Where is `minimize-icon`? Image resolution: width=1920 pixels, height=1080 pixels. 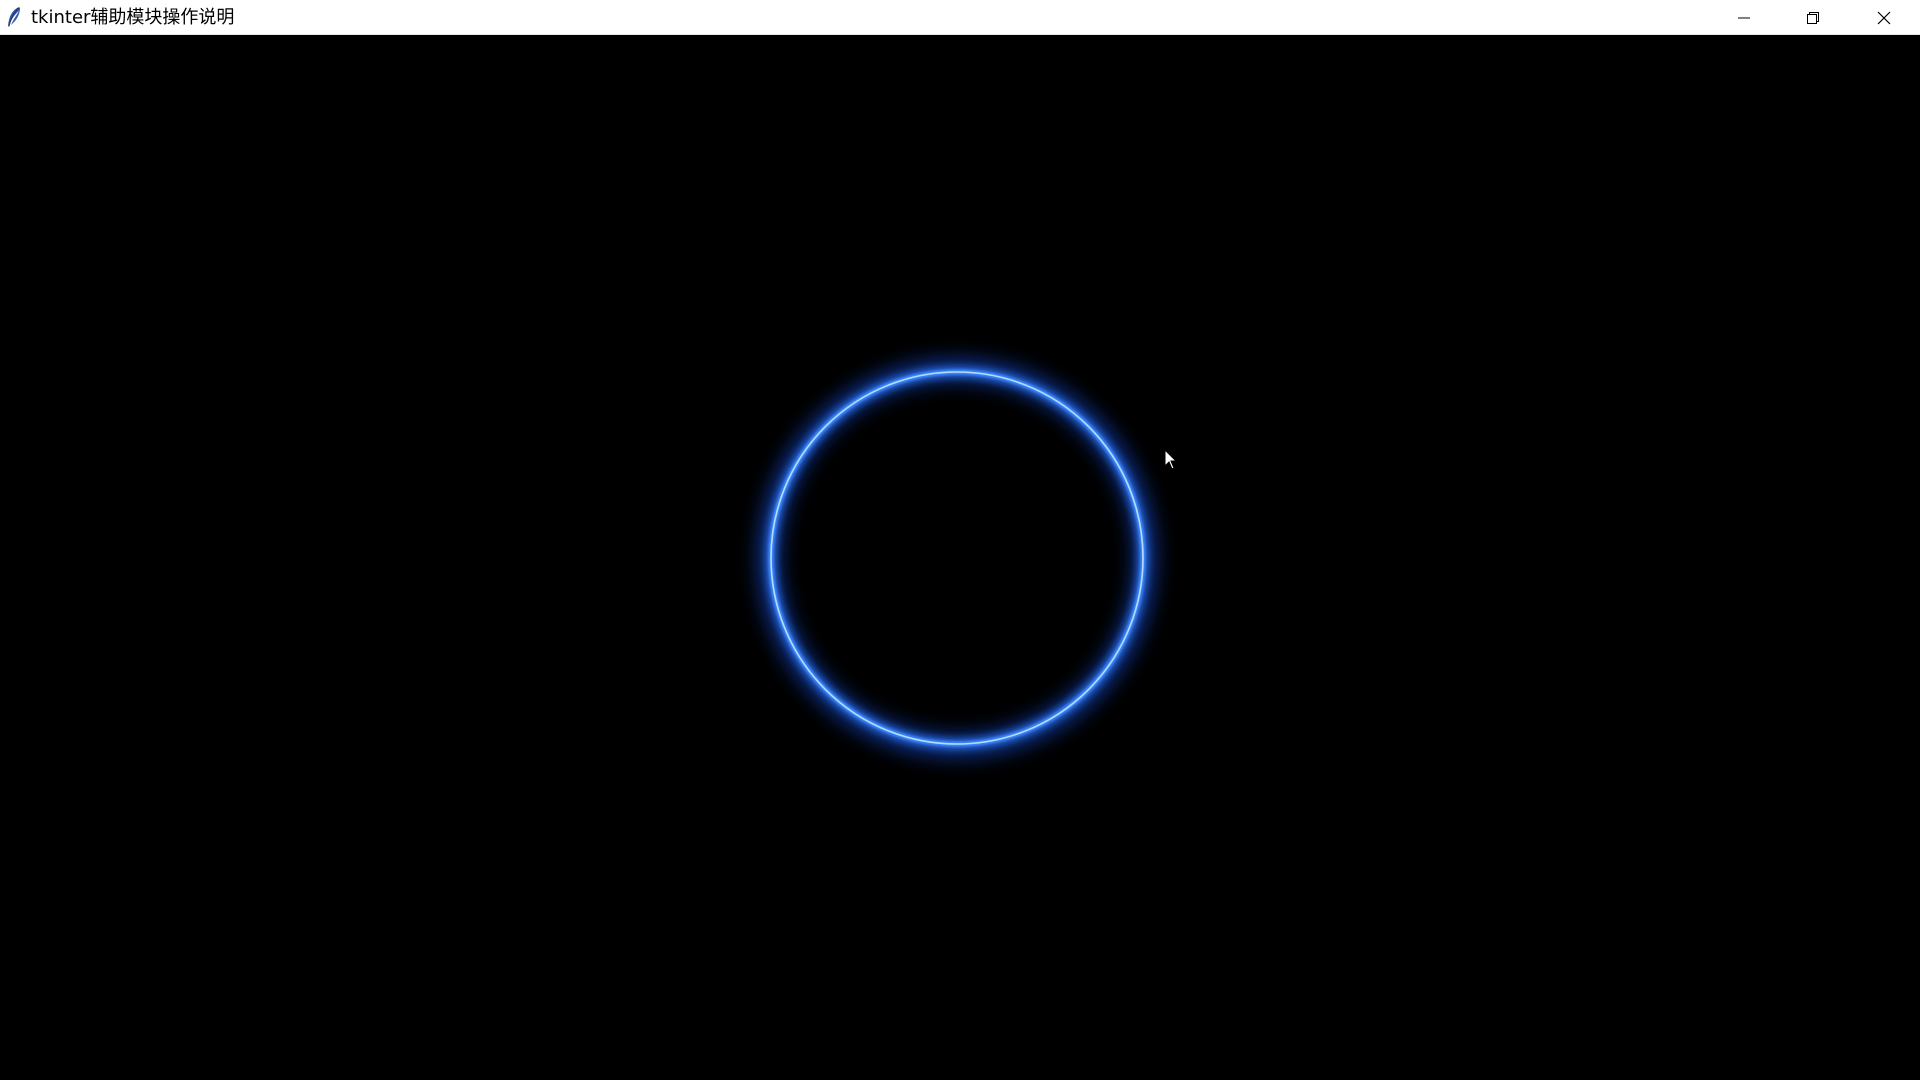
minimize-icon is located at coordinates (1744, 17).